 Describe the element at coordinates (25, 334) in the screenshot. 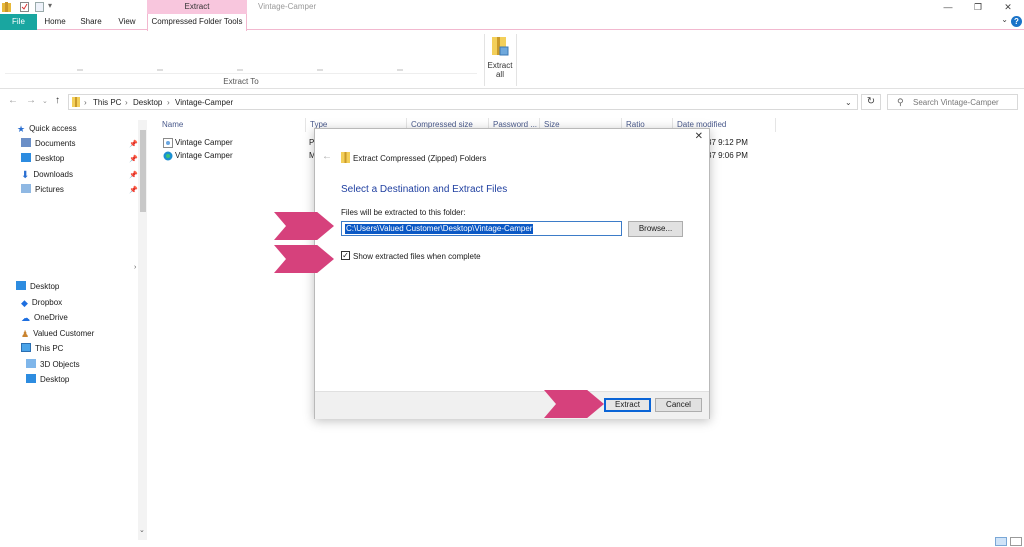

I see `user-icon: ♟` at that location.